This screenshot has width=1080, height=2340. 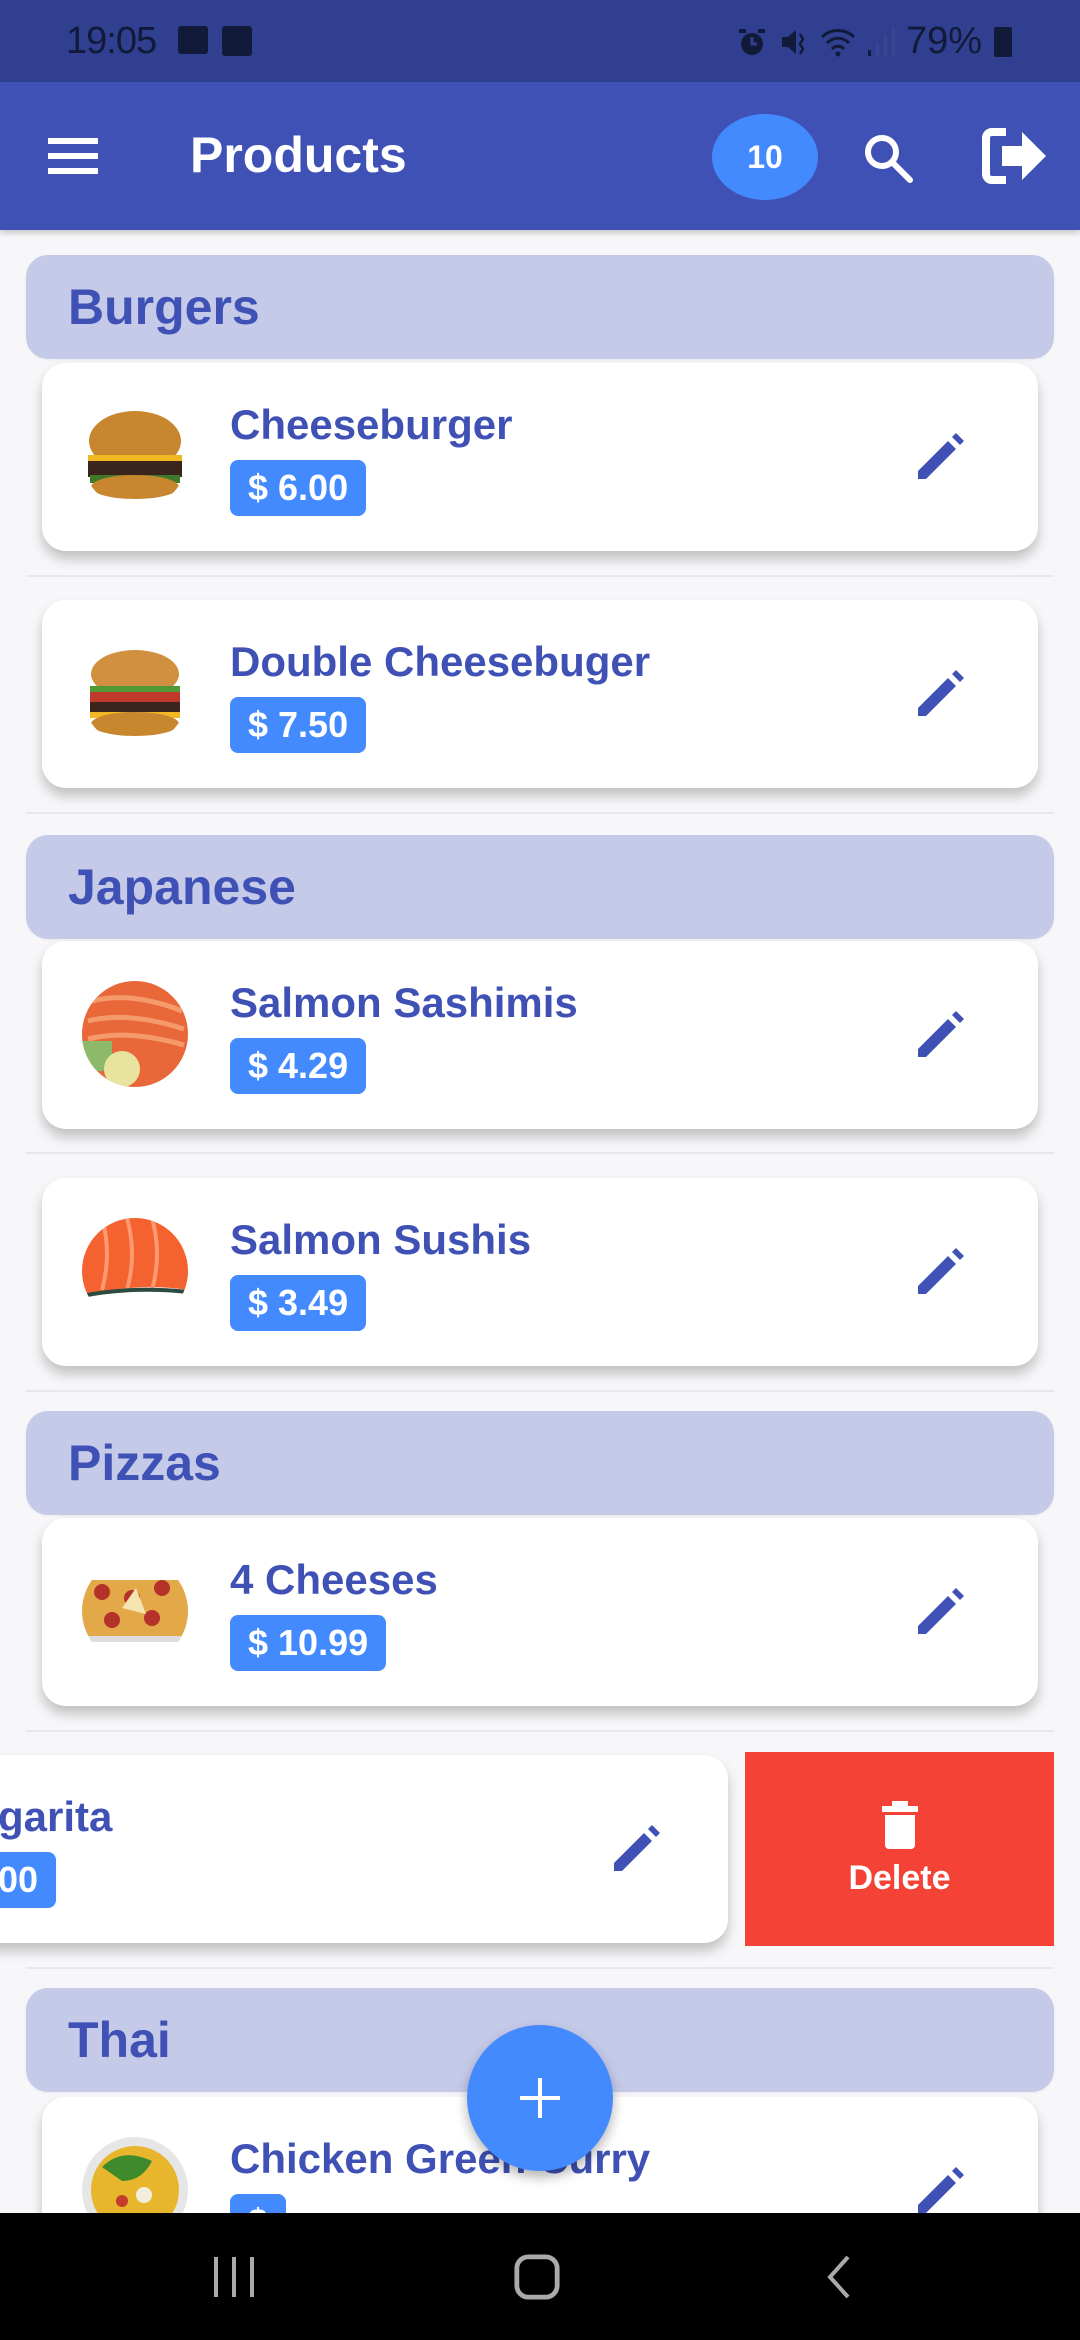 What do you see at coordinates (135, 456) in the screenshot?
I see `product-image-cheeseburger` at bounding box center [135, 456].